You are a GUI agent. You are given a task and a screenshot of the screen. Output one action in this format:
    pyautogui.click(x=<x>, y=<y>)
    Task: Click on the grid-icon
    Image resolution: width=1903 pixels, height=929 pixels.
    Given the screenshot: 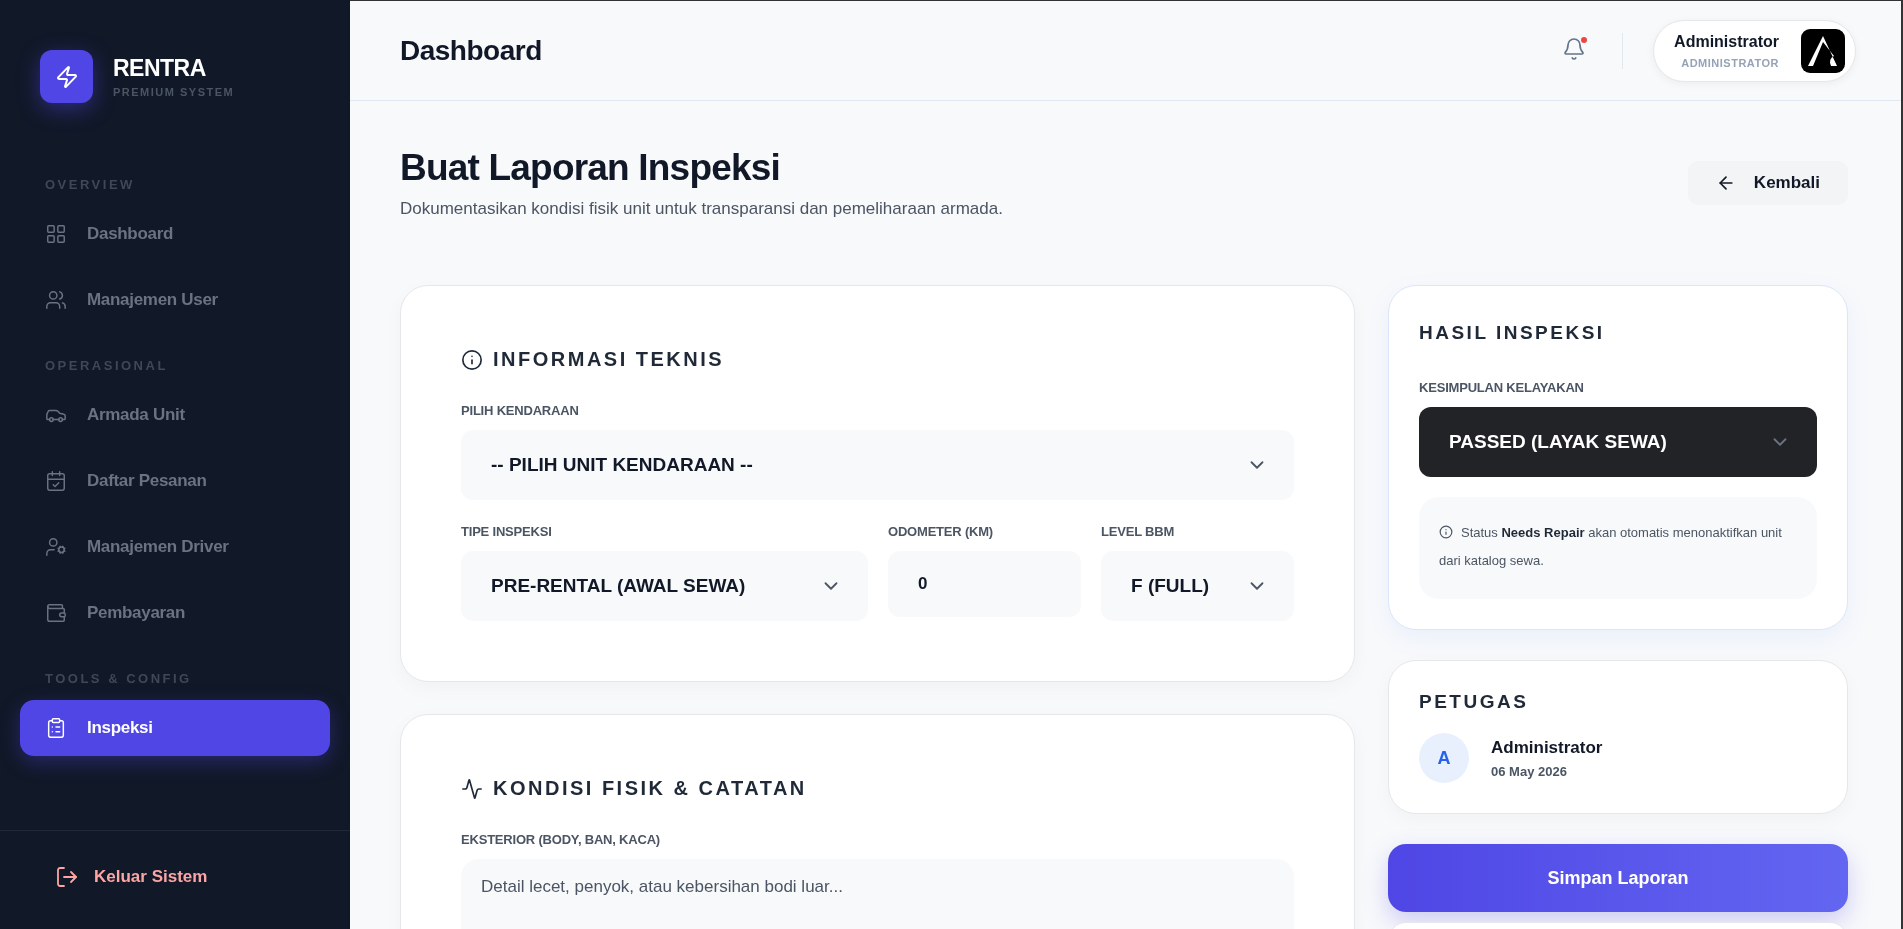 What is the action you would take?
    pyautogui.click(x=56, y=234)
    